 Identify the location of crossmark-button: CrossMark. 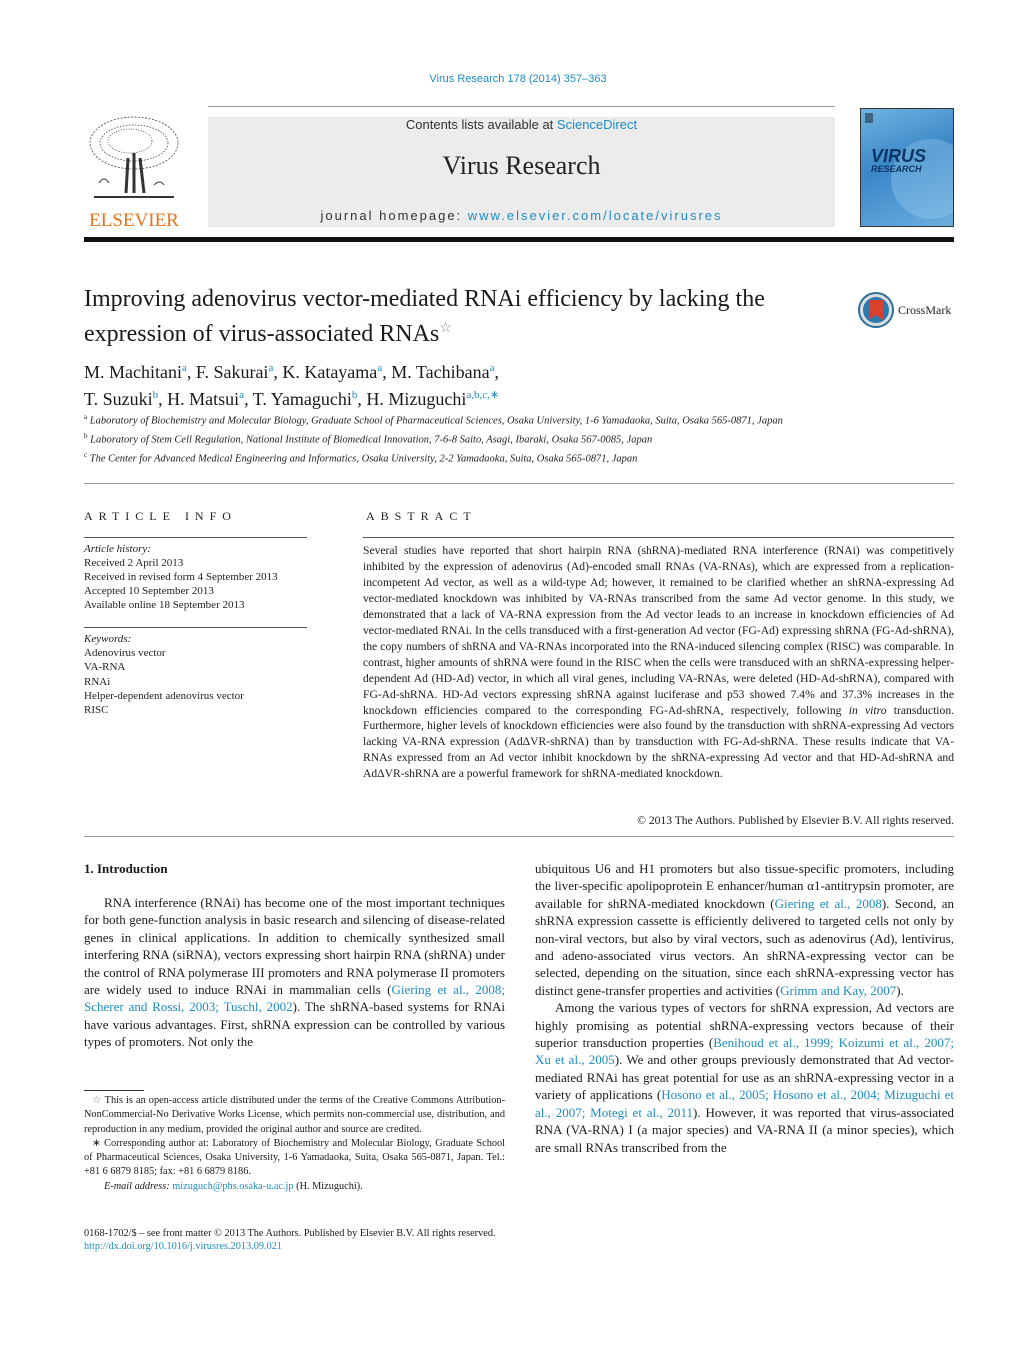
(908, 310).